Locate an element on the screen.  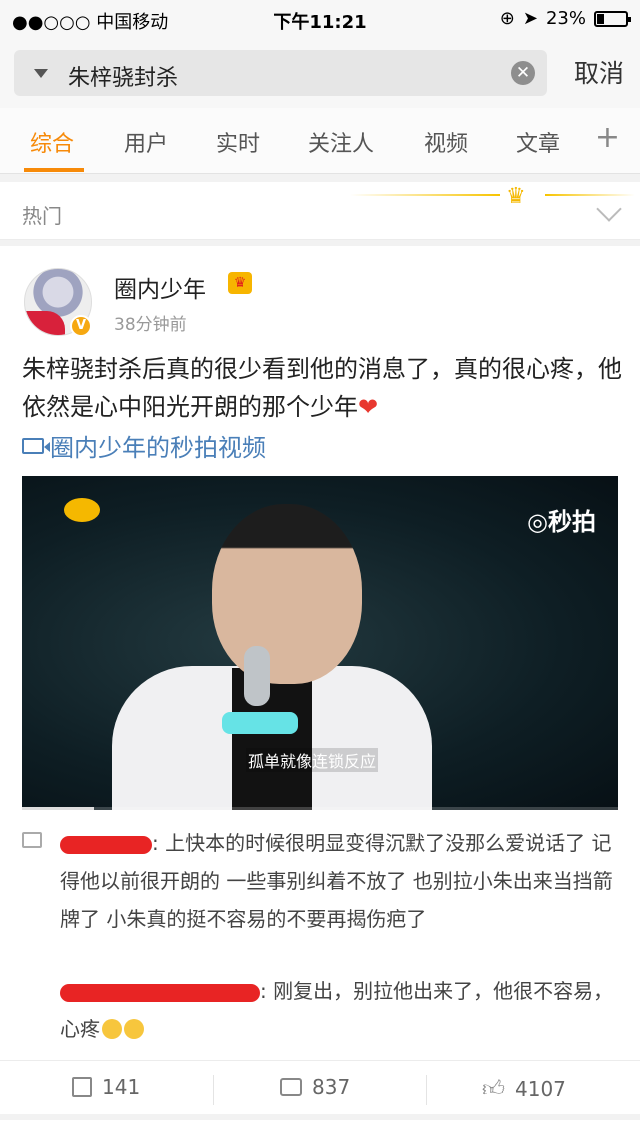
repost-button: 141 is located at coordinates (106, 1087).